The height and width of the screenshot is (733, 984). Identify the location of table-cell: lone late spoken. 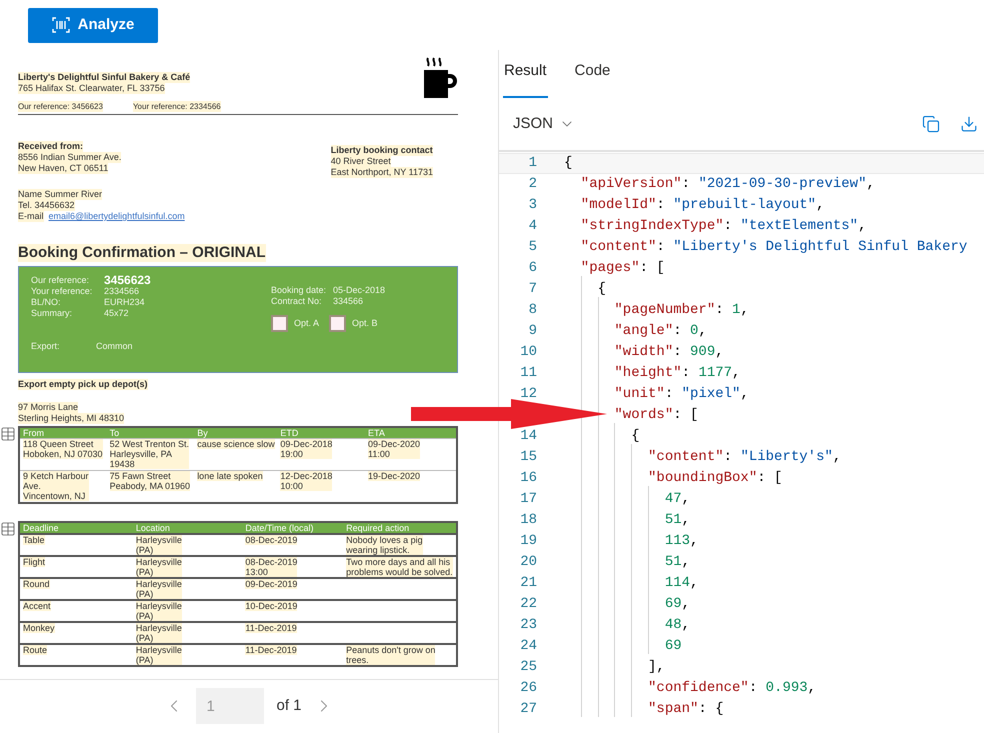
(230, 476).